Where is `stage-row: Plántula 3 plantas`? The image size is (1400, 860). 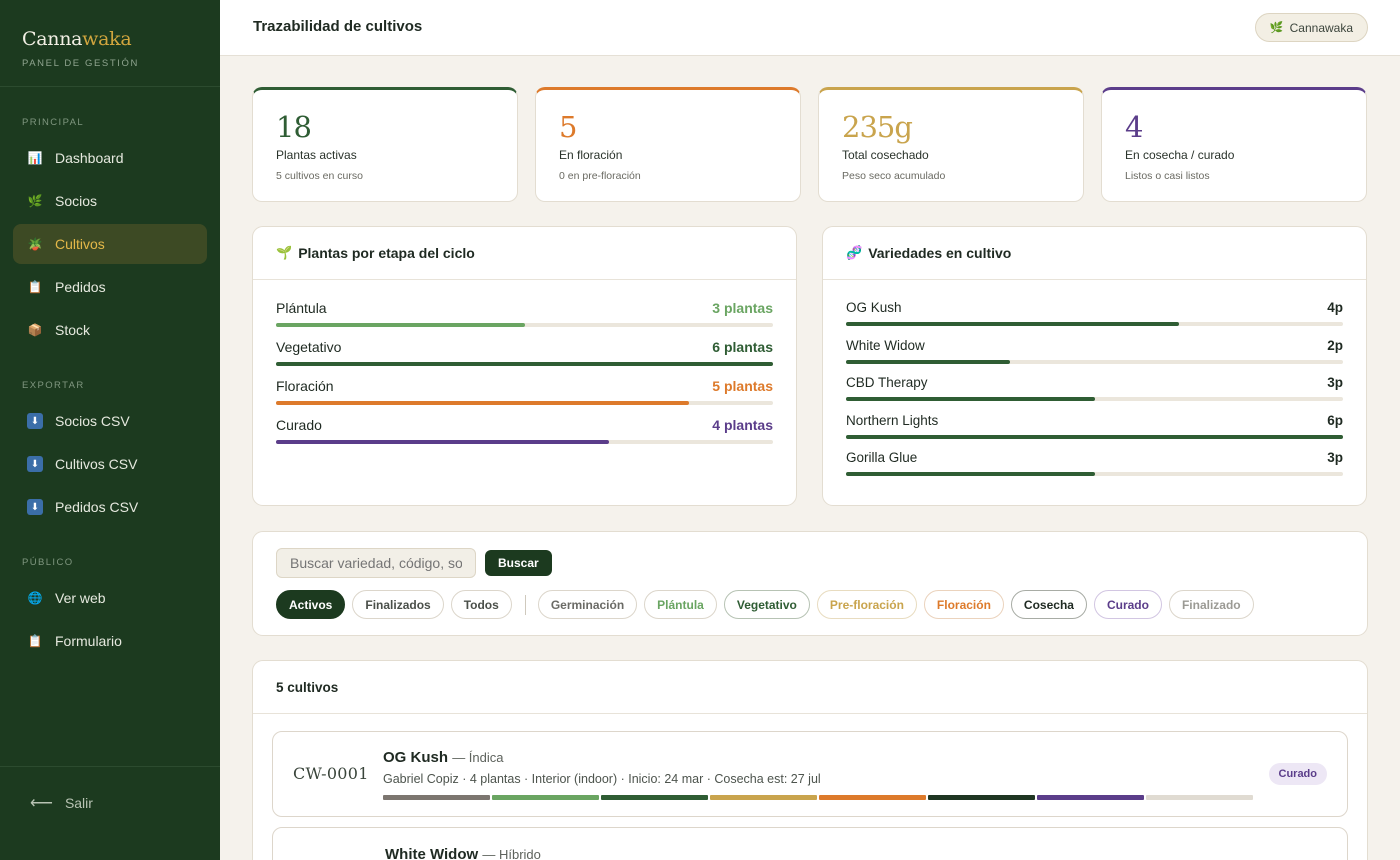 stage-row: Plántula 3 plantas is located at coordinates (524, 319).